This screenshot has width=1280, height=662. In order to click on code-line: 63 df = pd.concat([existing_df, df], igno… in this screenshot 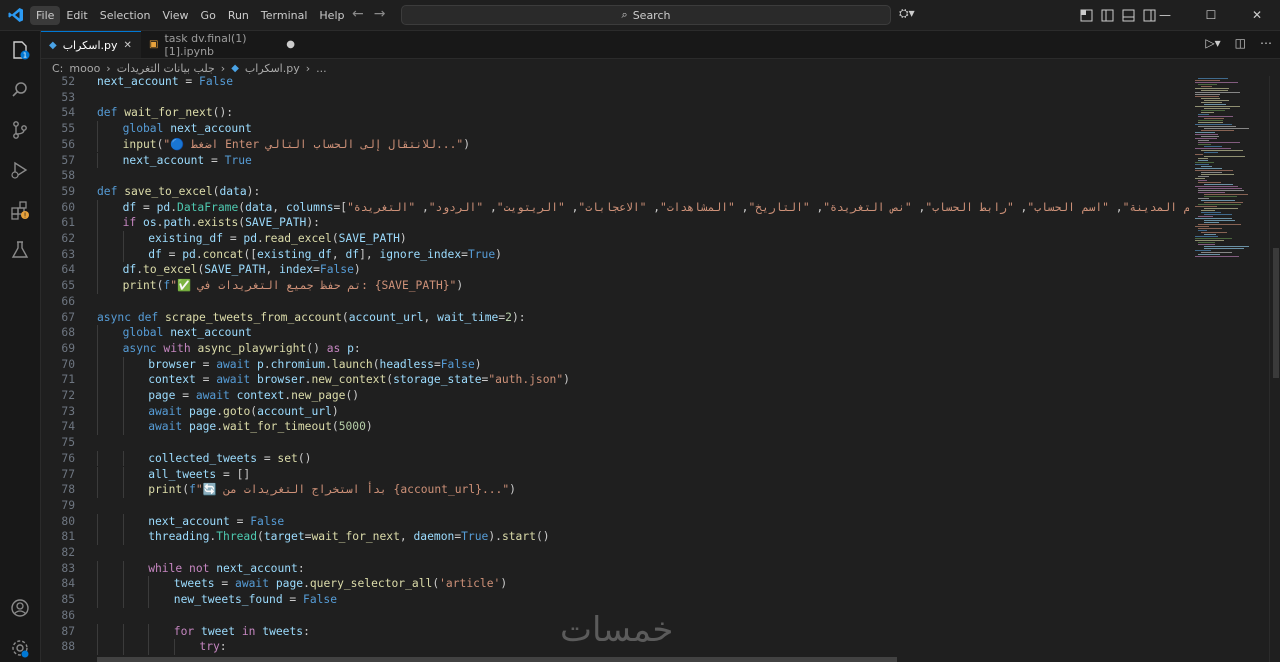, I will do `click(615, 254)`.